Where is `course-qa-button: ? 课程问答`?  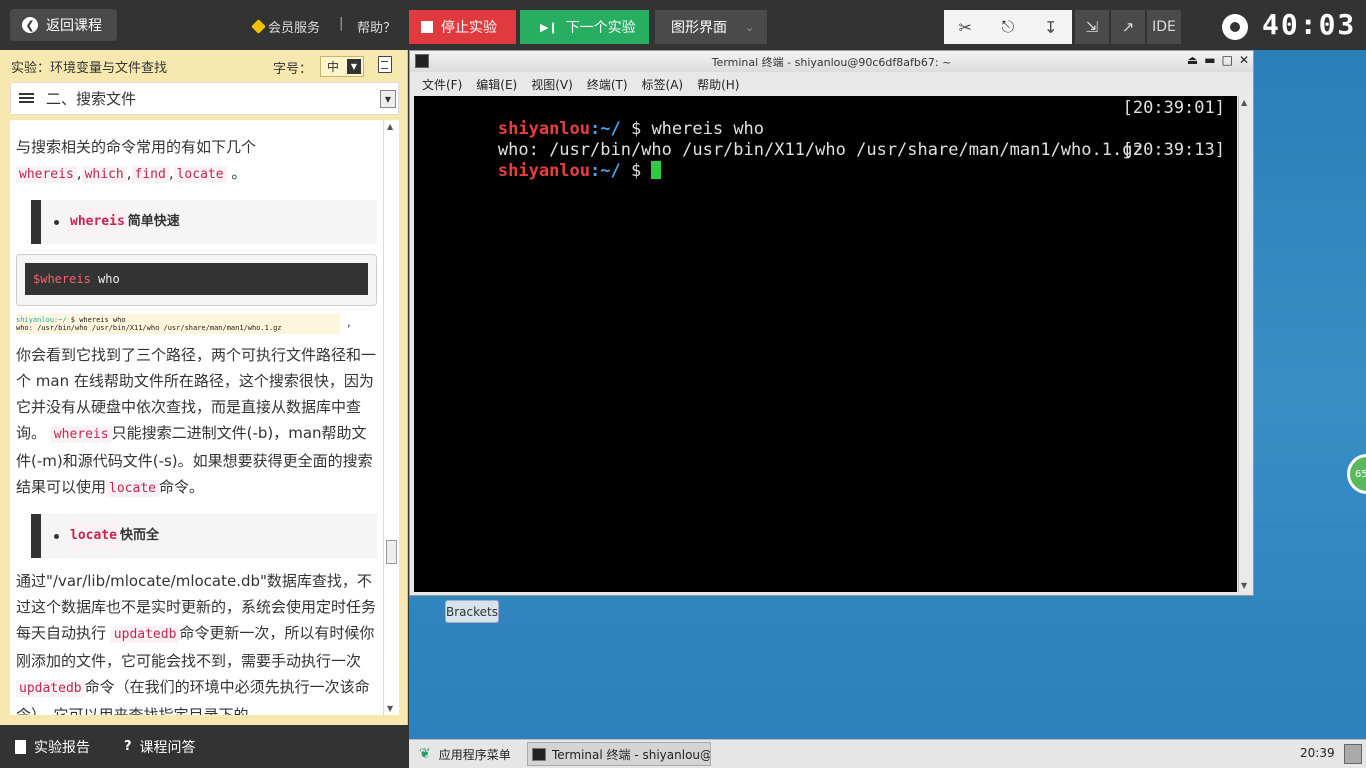 course-qa-button: ? 课程问答 is located at coordinates (160, 747).